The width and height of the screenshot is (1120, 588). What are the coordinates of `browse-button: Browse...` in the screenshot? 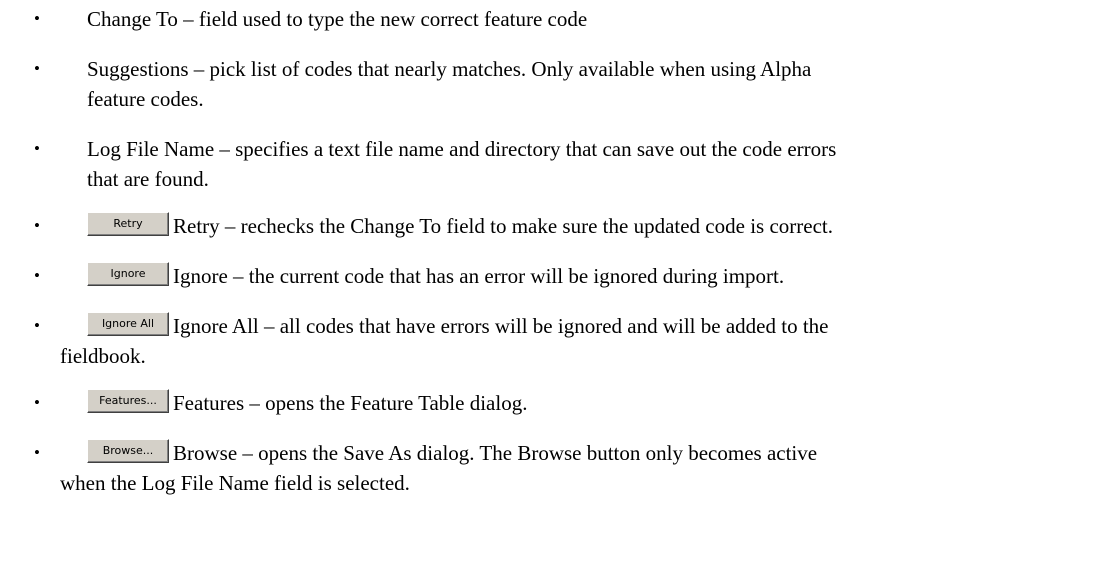 It's located at (128, 451).